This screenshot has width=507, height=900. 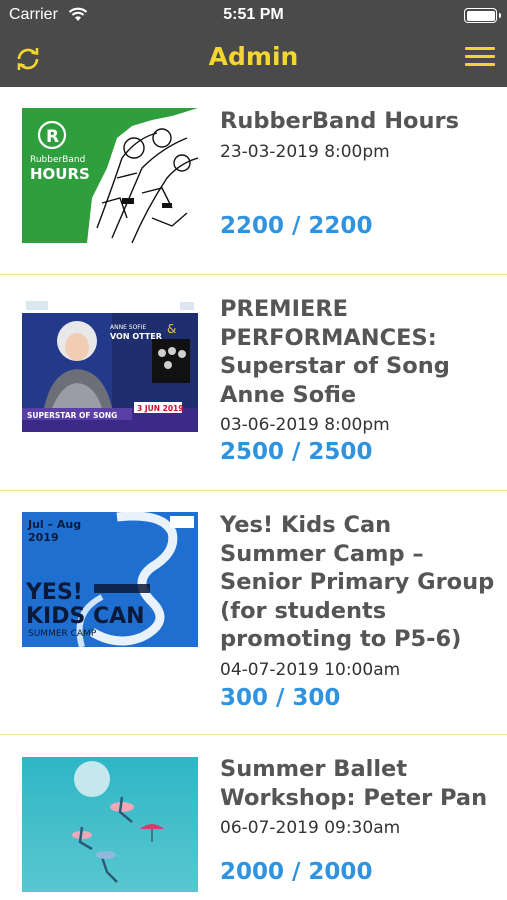 I want to click on event-title: RubberBand Hours, so click(x=339, y=121).